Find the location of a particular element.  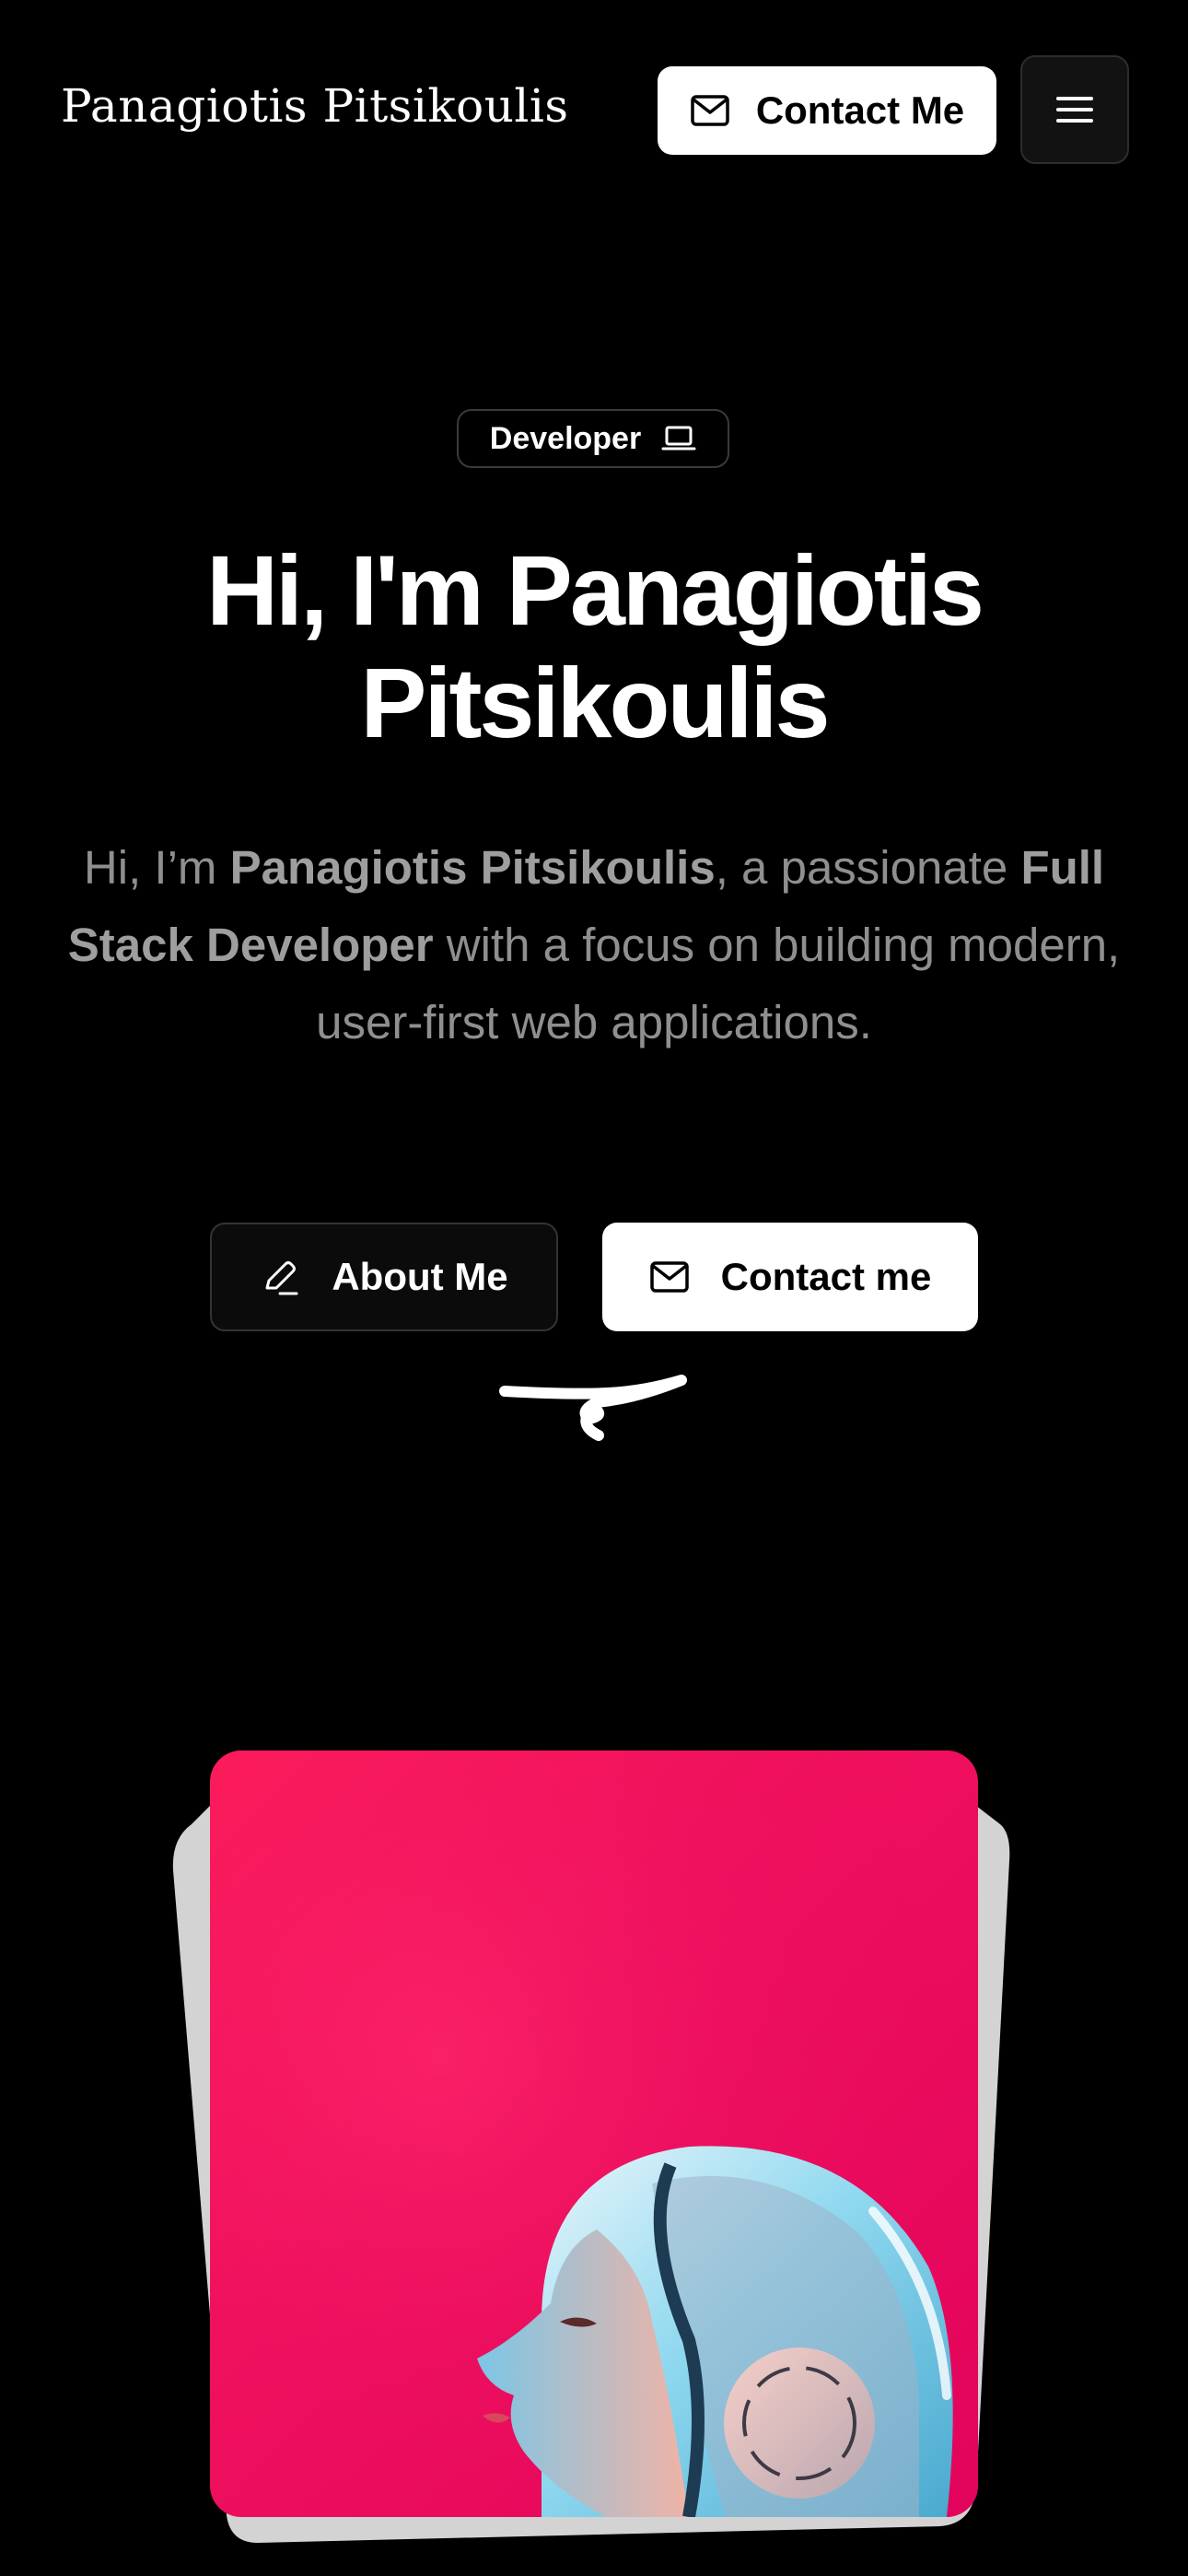

menu-button is located at coordinates (1074, 109).